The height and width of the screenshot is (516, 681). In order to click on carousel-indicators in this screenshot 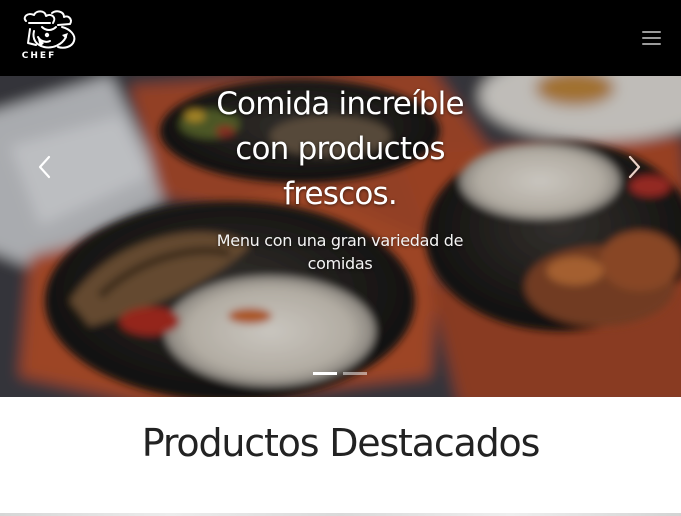, I will do `click(343, 374)`.